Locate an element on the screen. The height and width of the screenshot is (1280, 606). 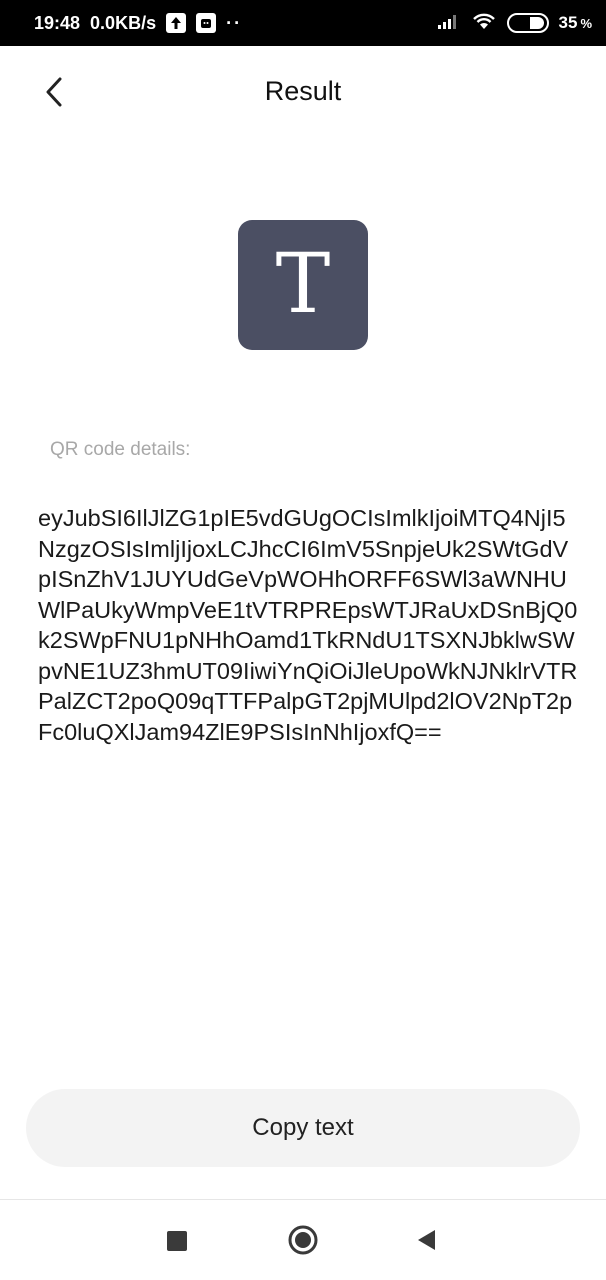
triangle-back-icon is located at coordinates (426, 1240).